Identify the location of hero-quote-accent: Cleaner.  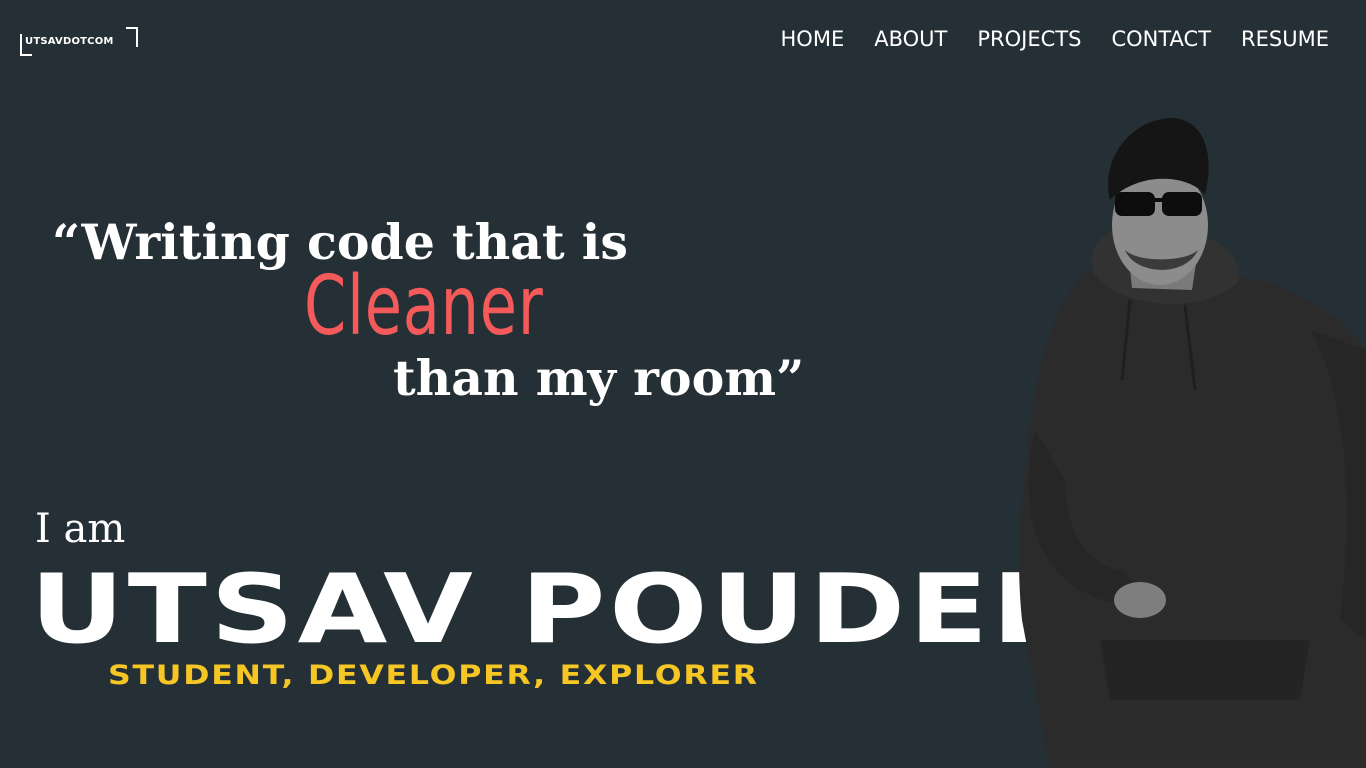
(424, 306).